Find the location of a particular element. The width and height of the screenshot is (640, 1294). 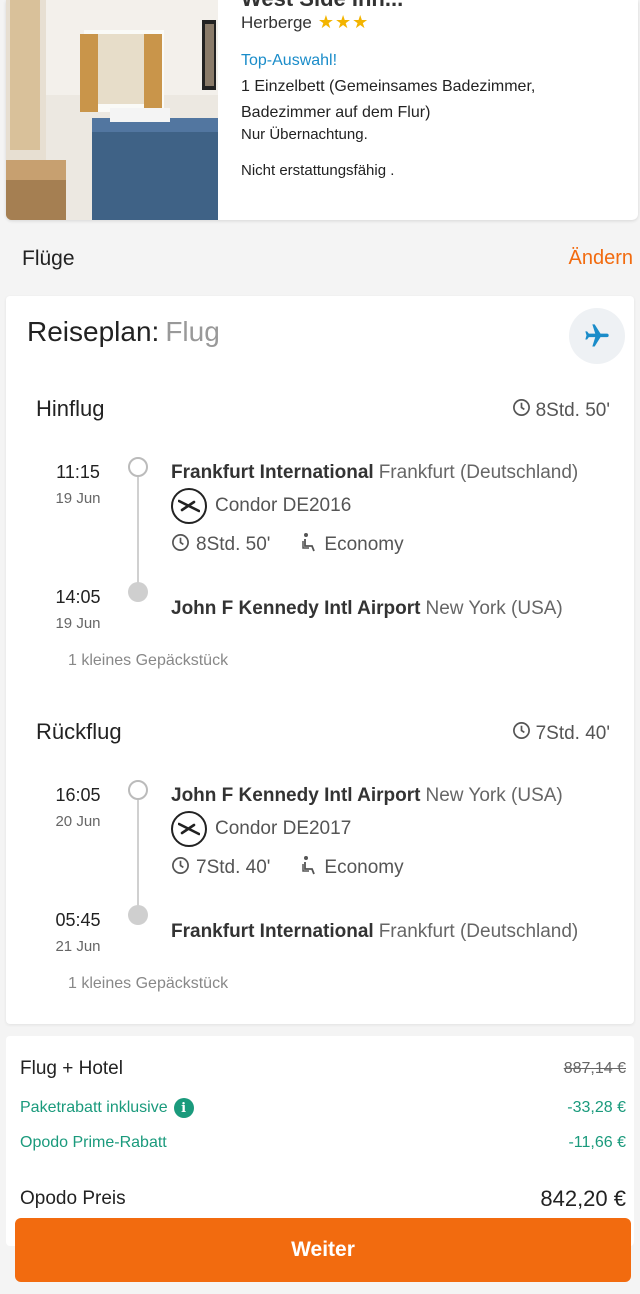

total-price-label: Opodo Preis is located at coordinates (73, 1198).